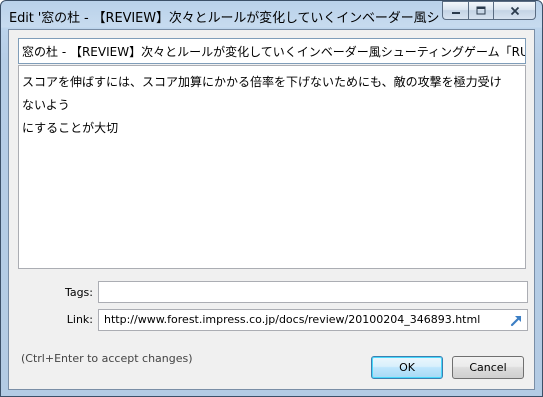 Image resolution: width=543 pixels, height=397 pixels. I want to click on maximize-button, so click(480, 10).